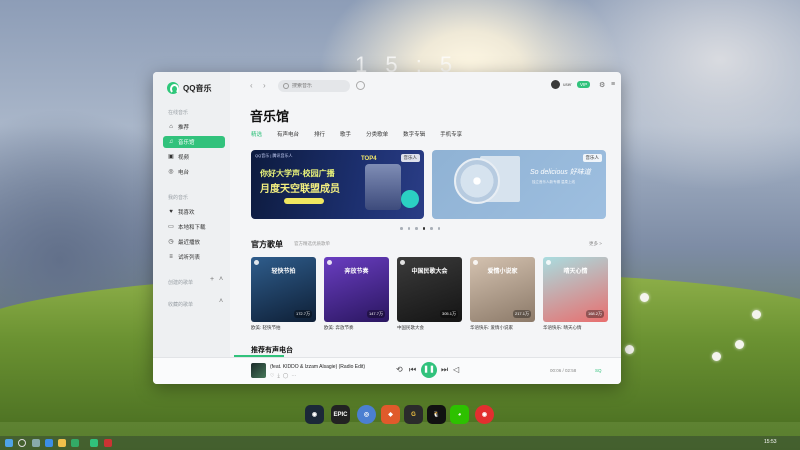  Describe the element at coordinates (283, 328) in the screenshot. I see `playlist-name: 欧美: 轻快节拍` at that location.